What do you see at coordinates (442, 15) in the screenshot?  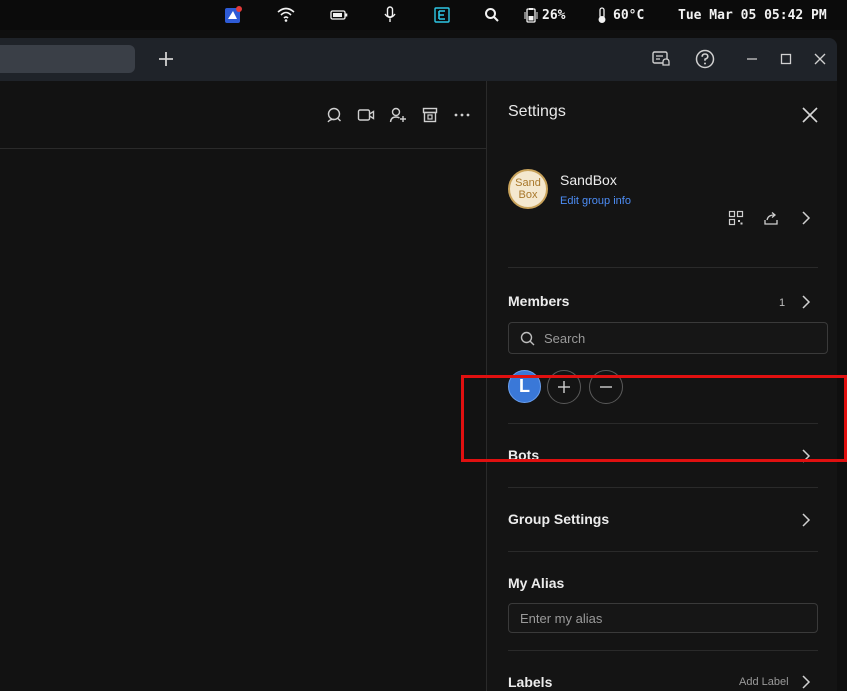 I see `e-badge-icon` at bounding box center [442, 15].